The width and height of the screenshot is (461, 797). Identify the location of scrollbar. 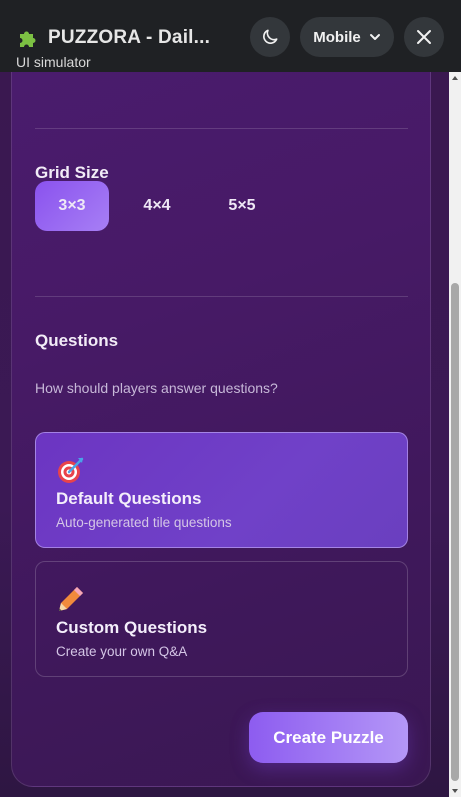
(455, 434).